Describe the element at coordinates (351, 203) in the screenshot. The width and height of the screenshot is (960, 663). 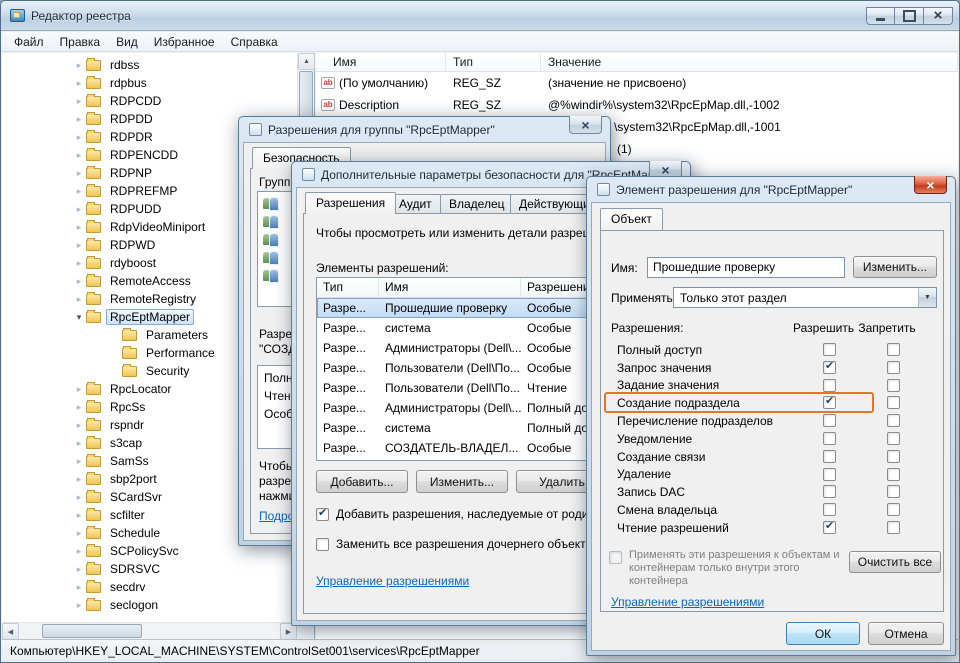
I see `tab-permissions: Разрешения` at that location.